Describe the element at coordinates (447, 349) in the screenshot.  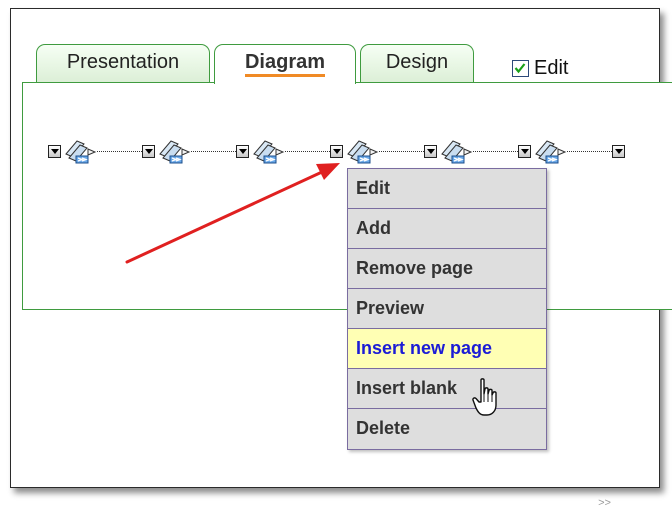
I see `menu-item-insert-new-page: Insert new page` at that location.